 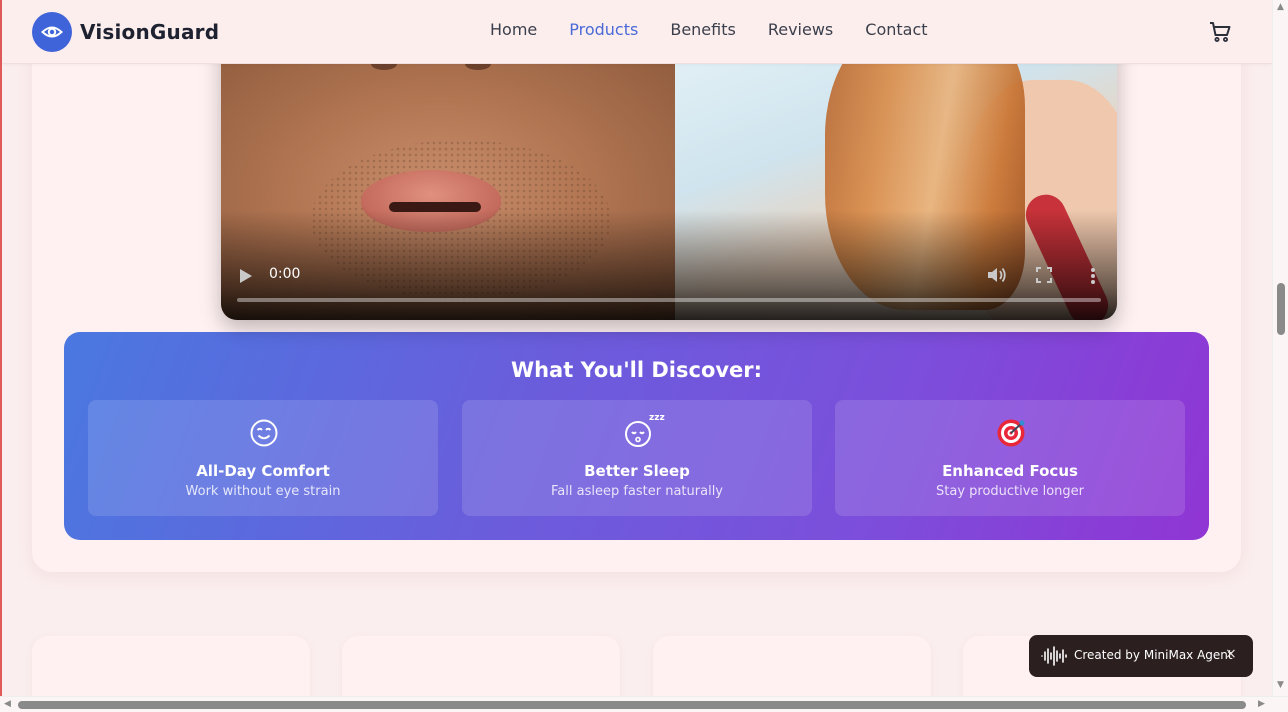 I want to click on scroll-left-icon: ◀, so click(x=7, y=704).